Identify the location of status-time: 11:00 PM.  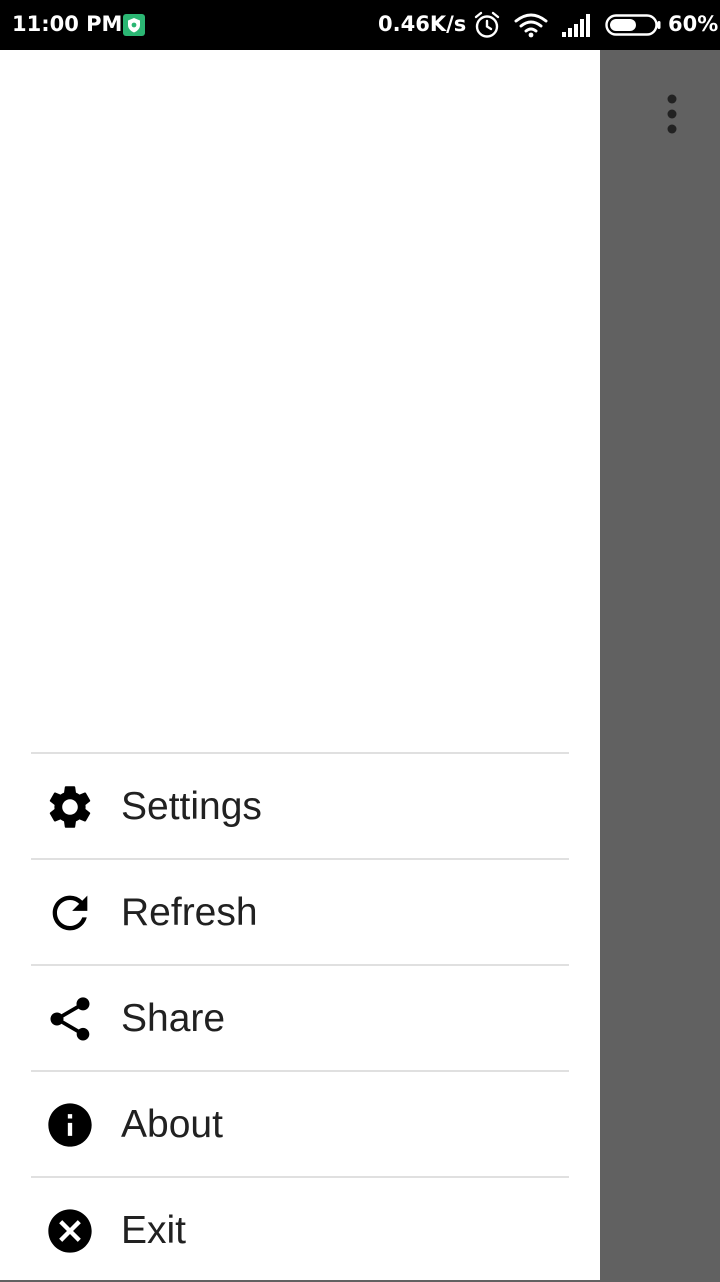
(67, 24).